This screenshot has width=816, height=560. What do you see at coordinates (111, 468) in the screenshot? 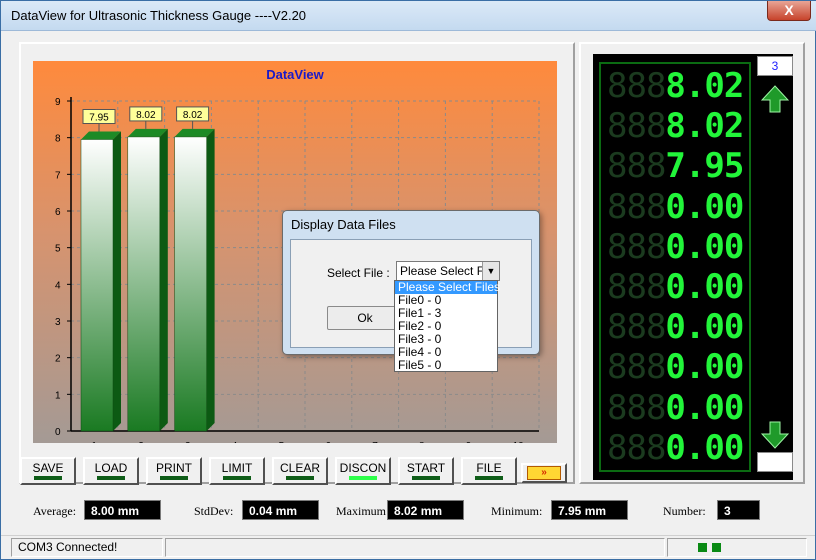
I see `button-label: LOAD` at bounding box center [111, 468].